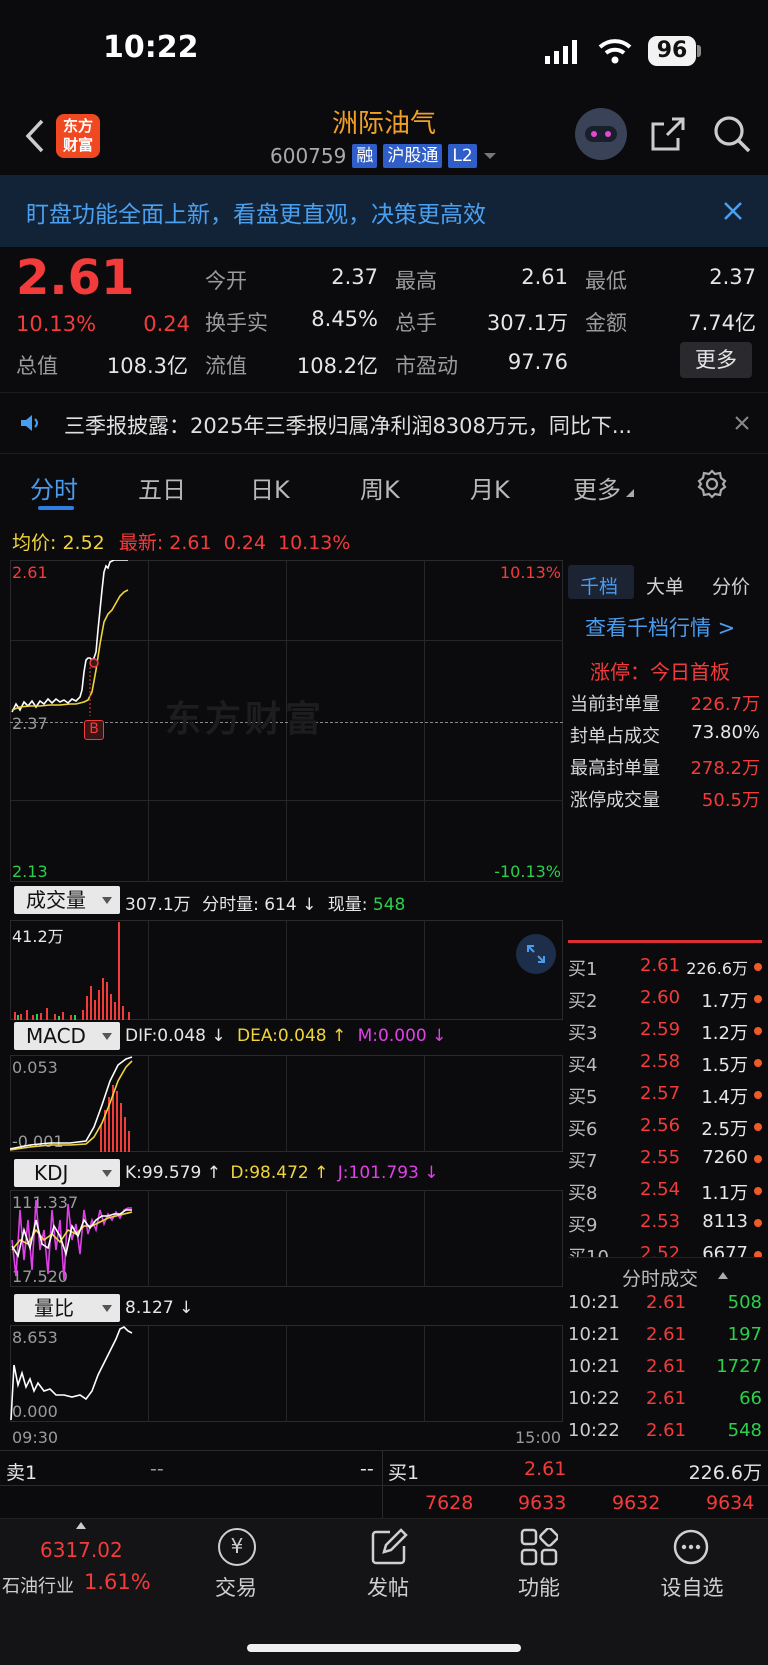 The image size is (768, 1665). Describe the element at coordinates (601, 134) in the screenshot. I see `robot-avatar-icon` at that location.